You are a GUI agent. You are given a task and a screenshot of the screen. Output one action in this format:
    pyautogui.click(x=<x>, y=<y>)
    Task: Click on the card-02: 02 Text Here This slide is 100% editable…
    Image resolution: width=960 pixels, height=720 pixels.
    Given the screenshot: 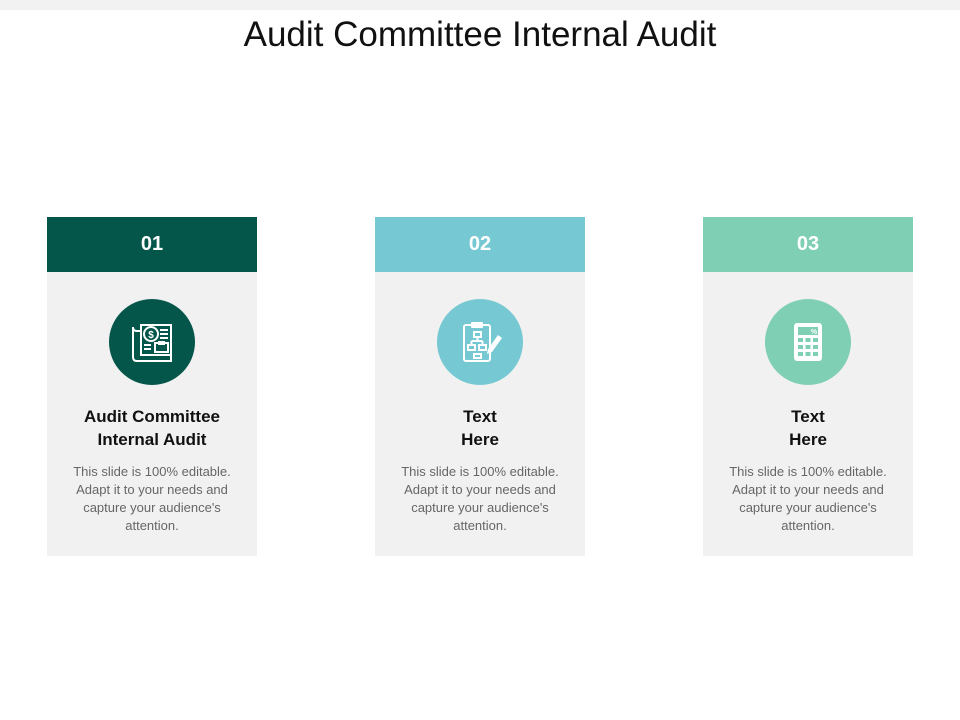 What is the action you would take?
    pyautogui.click(x=480, y=386)
    